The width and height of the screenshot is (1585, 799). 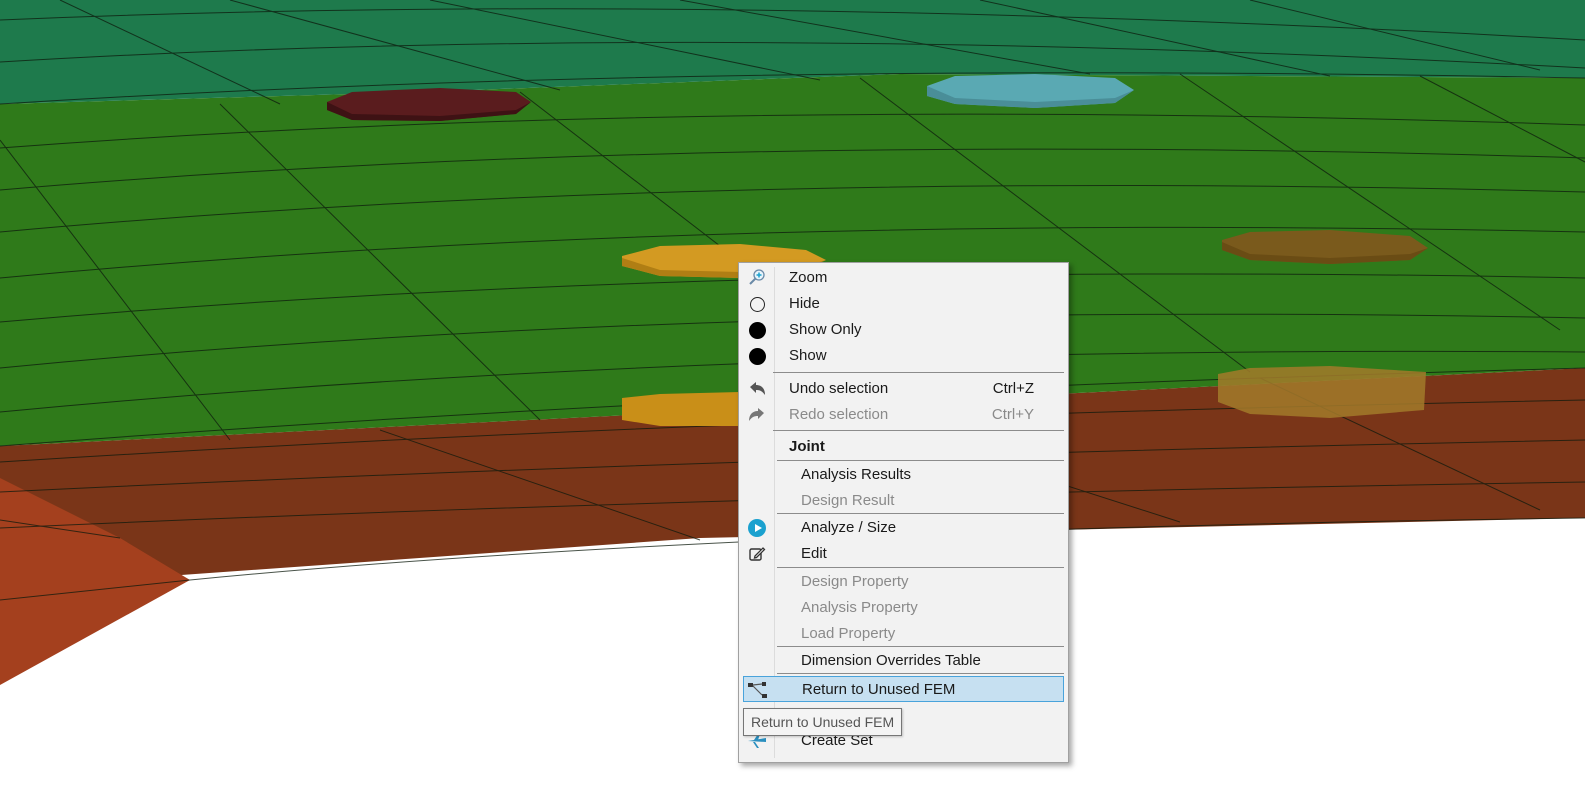 What do you see at coordinates (903, 278) in the screenshot?
I see `menu-item-zoom: Zoom` at bounding box center [903, 278].